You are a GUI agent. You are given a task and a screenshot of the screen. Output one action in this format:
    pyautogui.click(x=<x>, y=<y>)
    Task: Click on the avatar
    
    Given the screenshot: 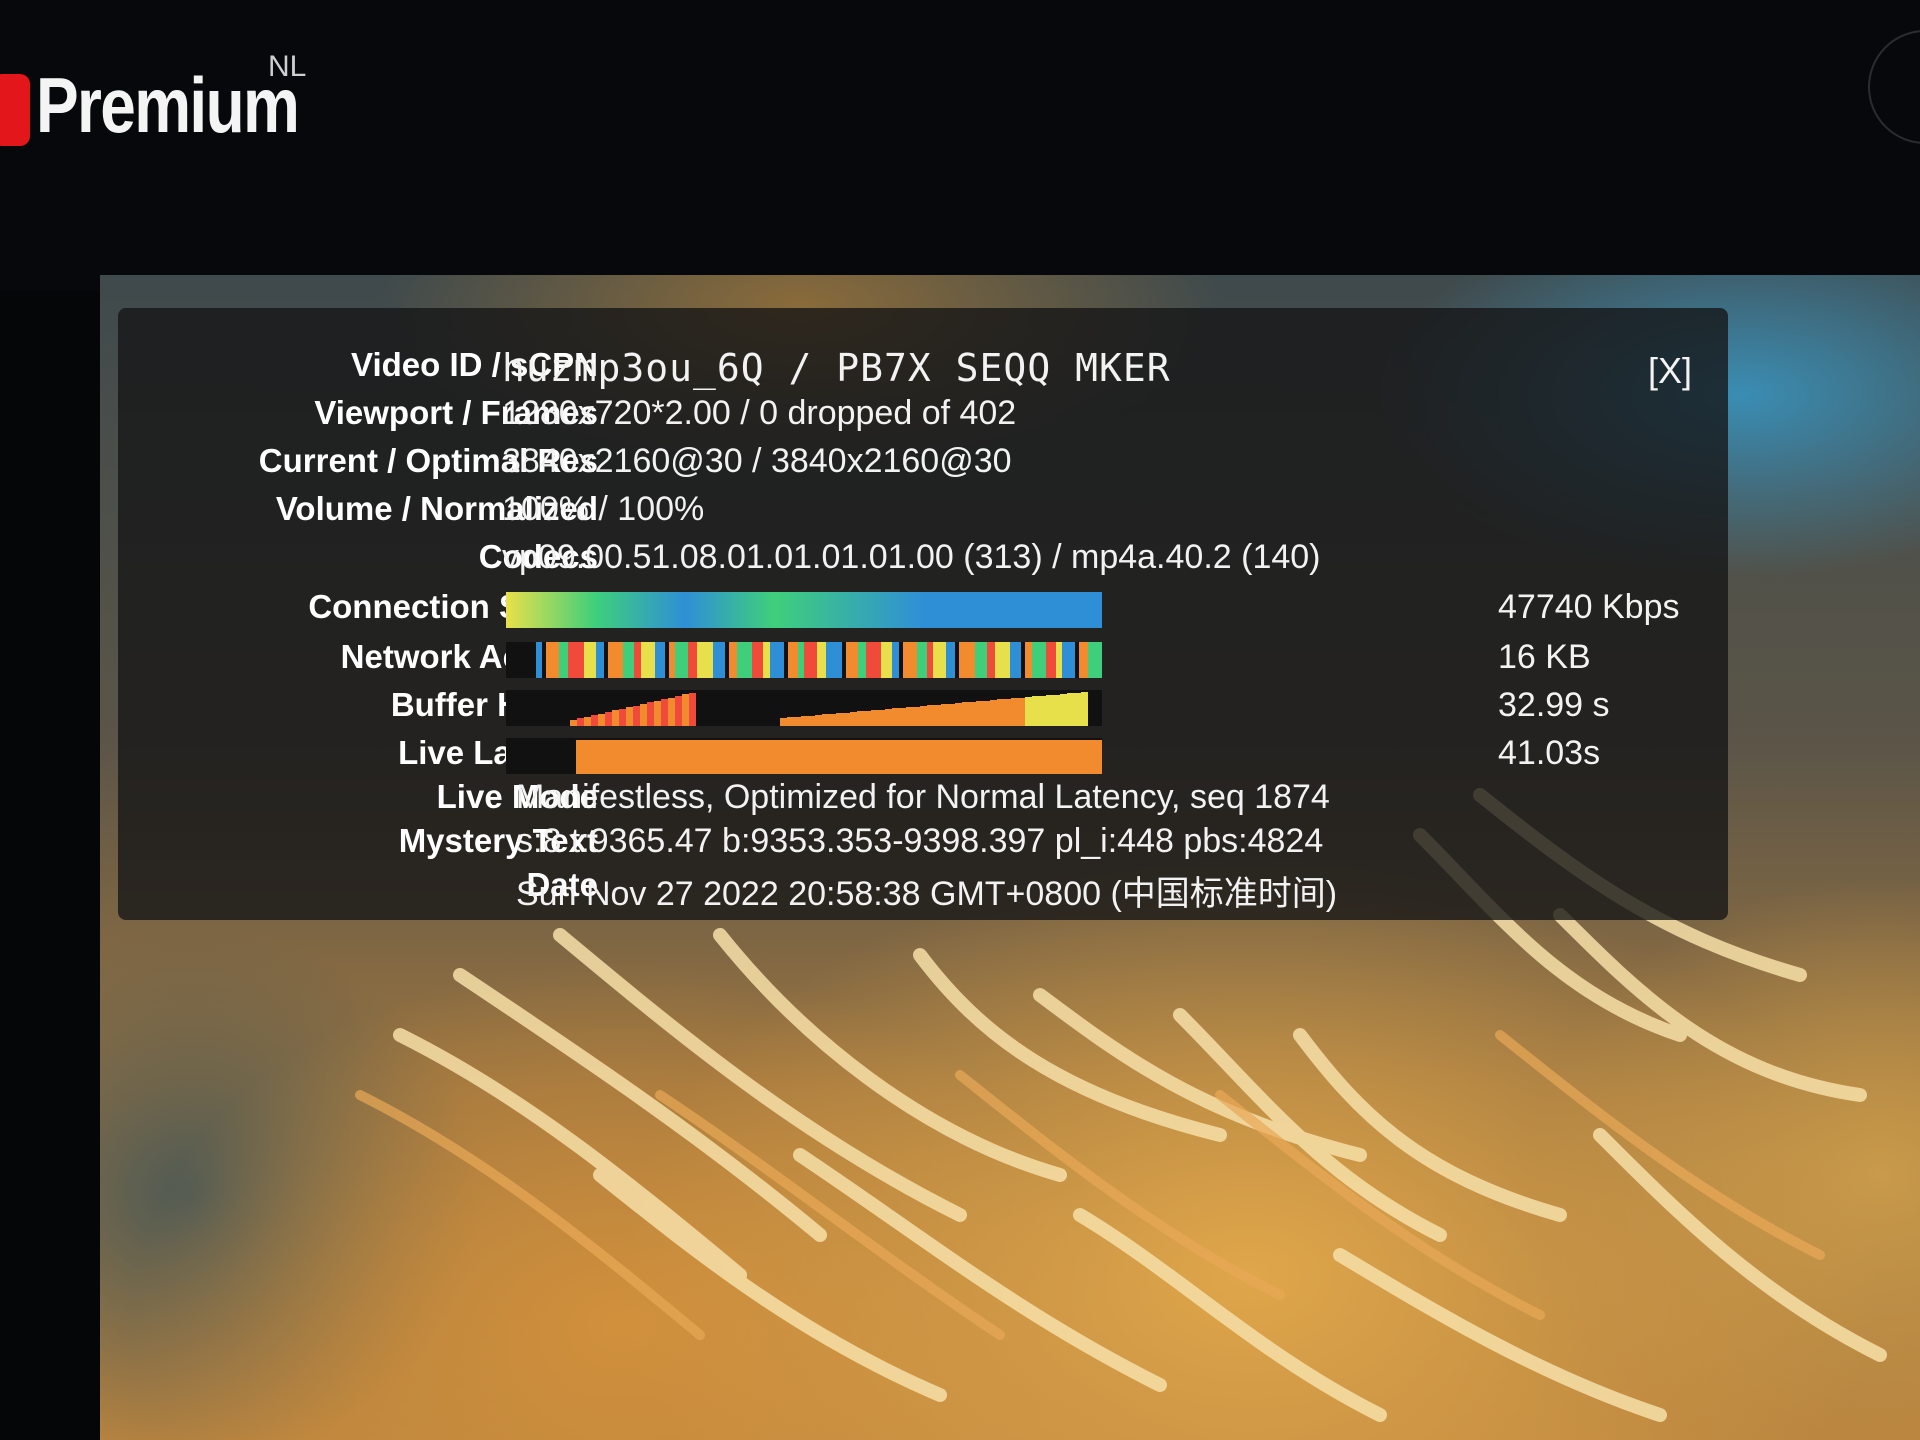 What is the action you would take?
    pyautogui.click(x=1894, y=87)
    